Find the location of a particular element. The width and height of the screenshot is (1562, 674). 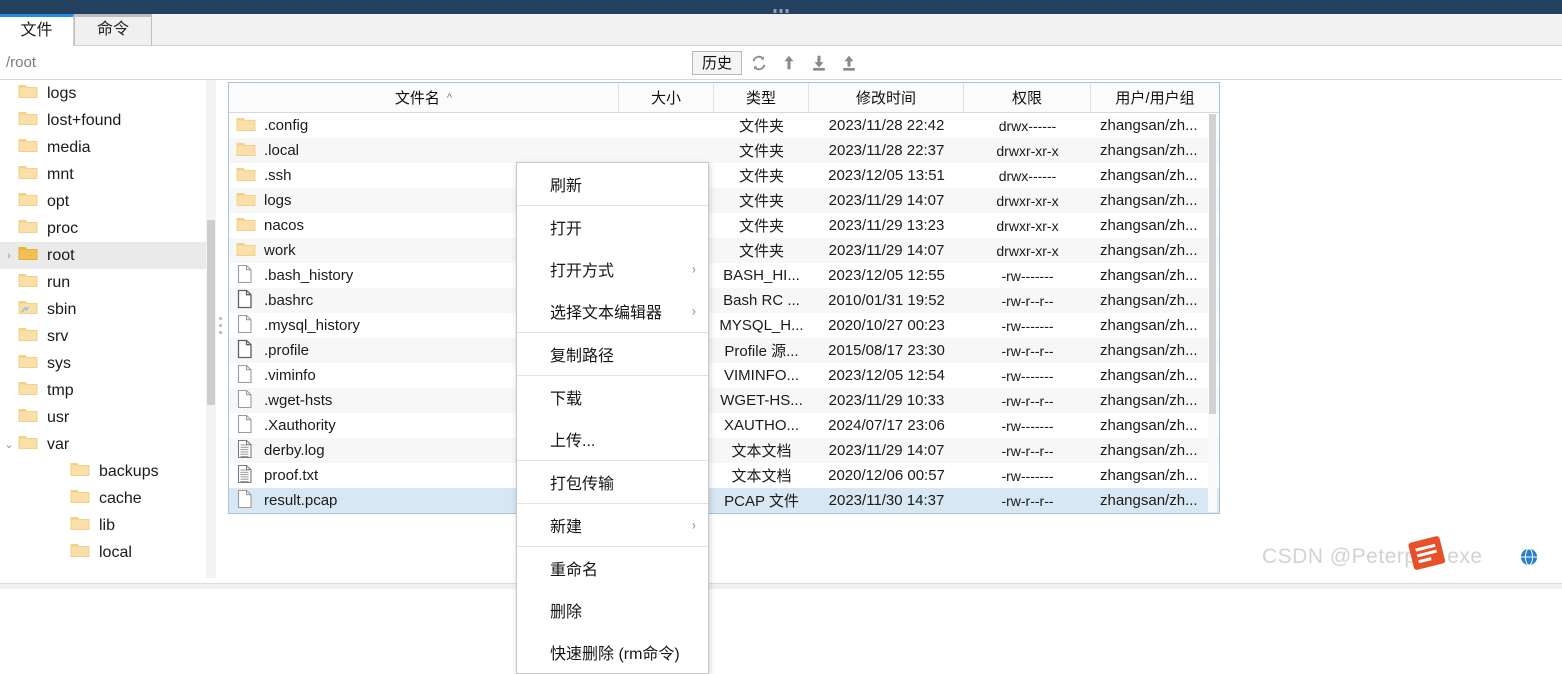

tree-scrollbar-thumb is located at coordinates (211, 312).